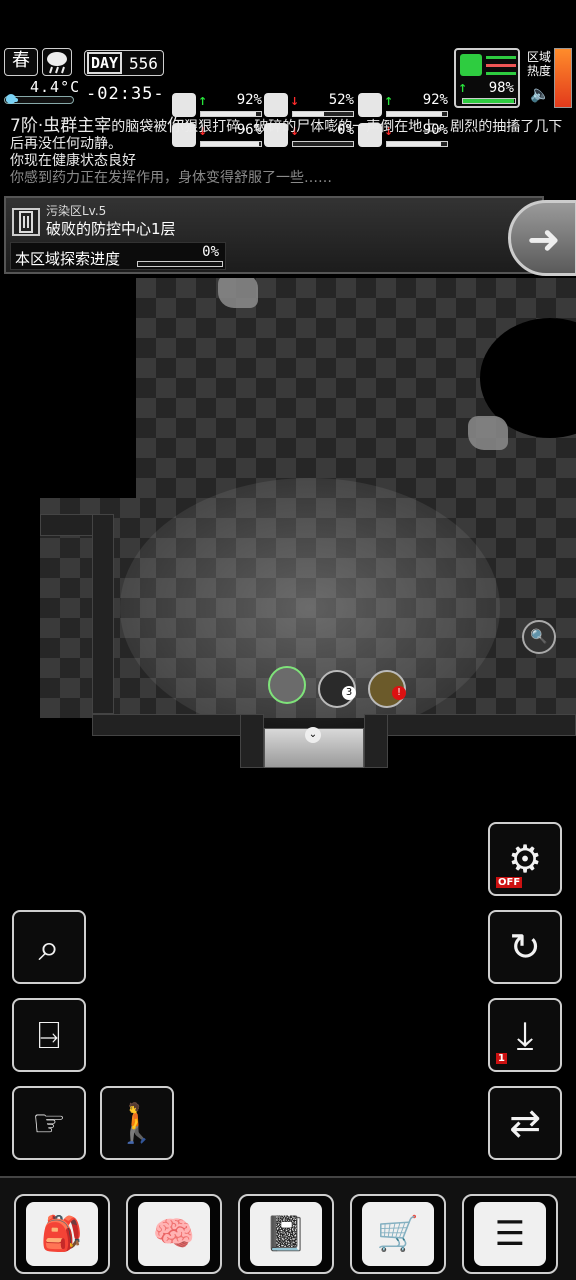  I want to click on stamina-panel: ↑ 98%, so click(487, 78).